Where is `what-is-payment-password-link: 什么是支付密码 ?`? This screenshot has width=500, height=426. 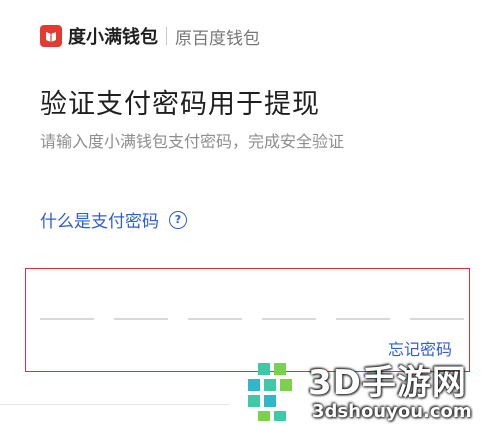
what-is-payment-password-link: 什么是支付密码 ? is located at coordinates (113, 219).